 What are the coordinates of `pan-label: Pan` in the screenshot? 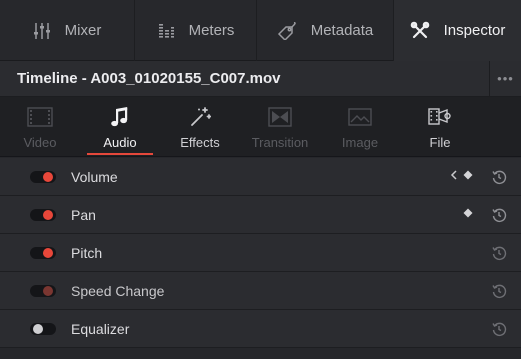 It's located at (83, 214).